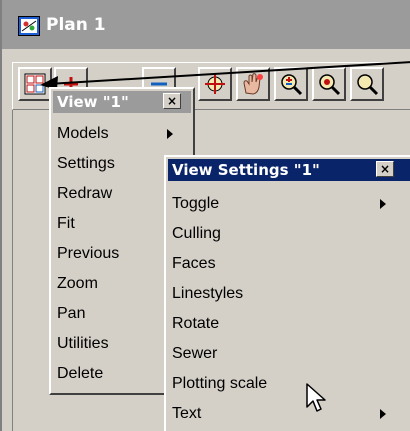 Image resolution: width=410 pixels, height=431 pixels. Describe the element at coordinates (170, 134) in the screenshot. I see `models-submenu-arrow-icon` at that location.